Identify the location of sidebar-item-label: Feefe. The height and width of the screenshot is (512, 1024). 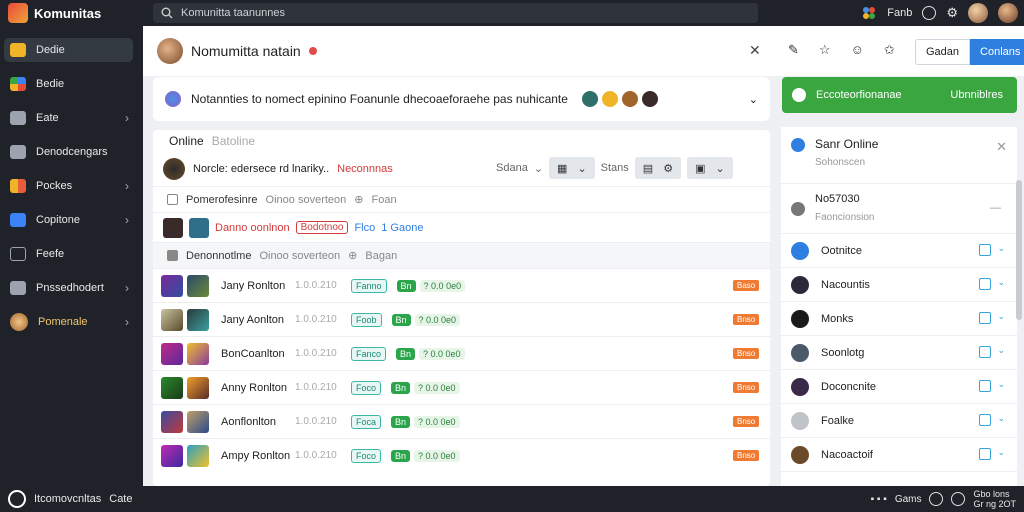
(50, 254).